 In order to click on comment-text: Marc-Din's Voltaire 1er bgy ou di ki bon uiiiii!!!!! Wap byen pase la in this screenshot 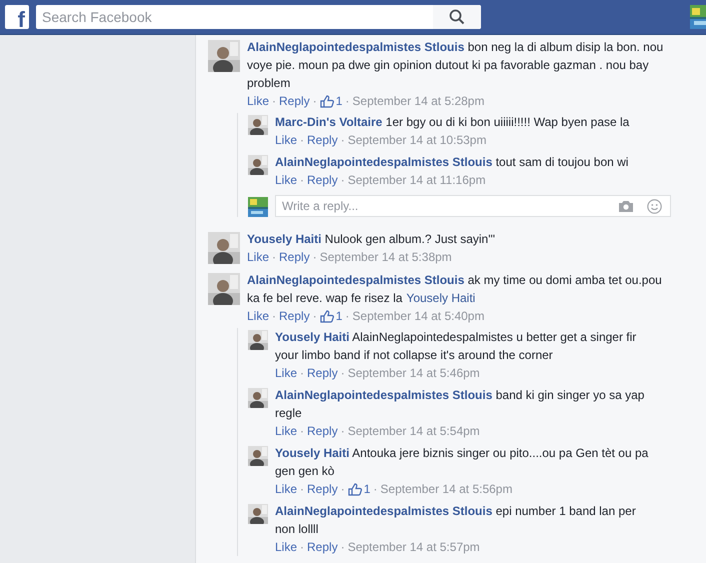, I will do `click(452, 122)`.